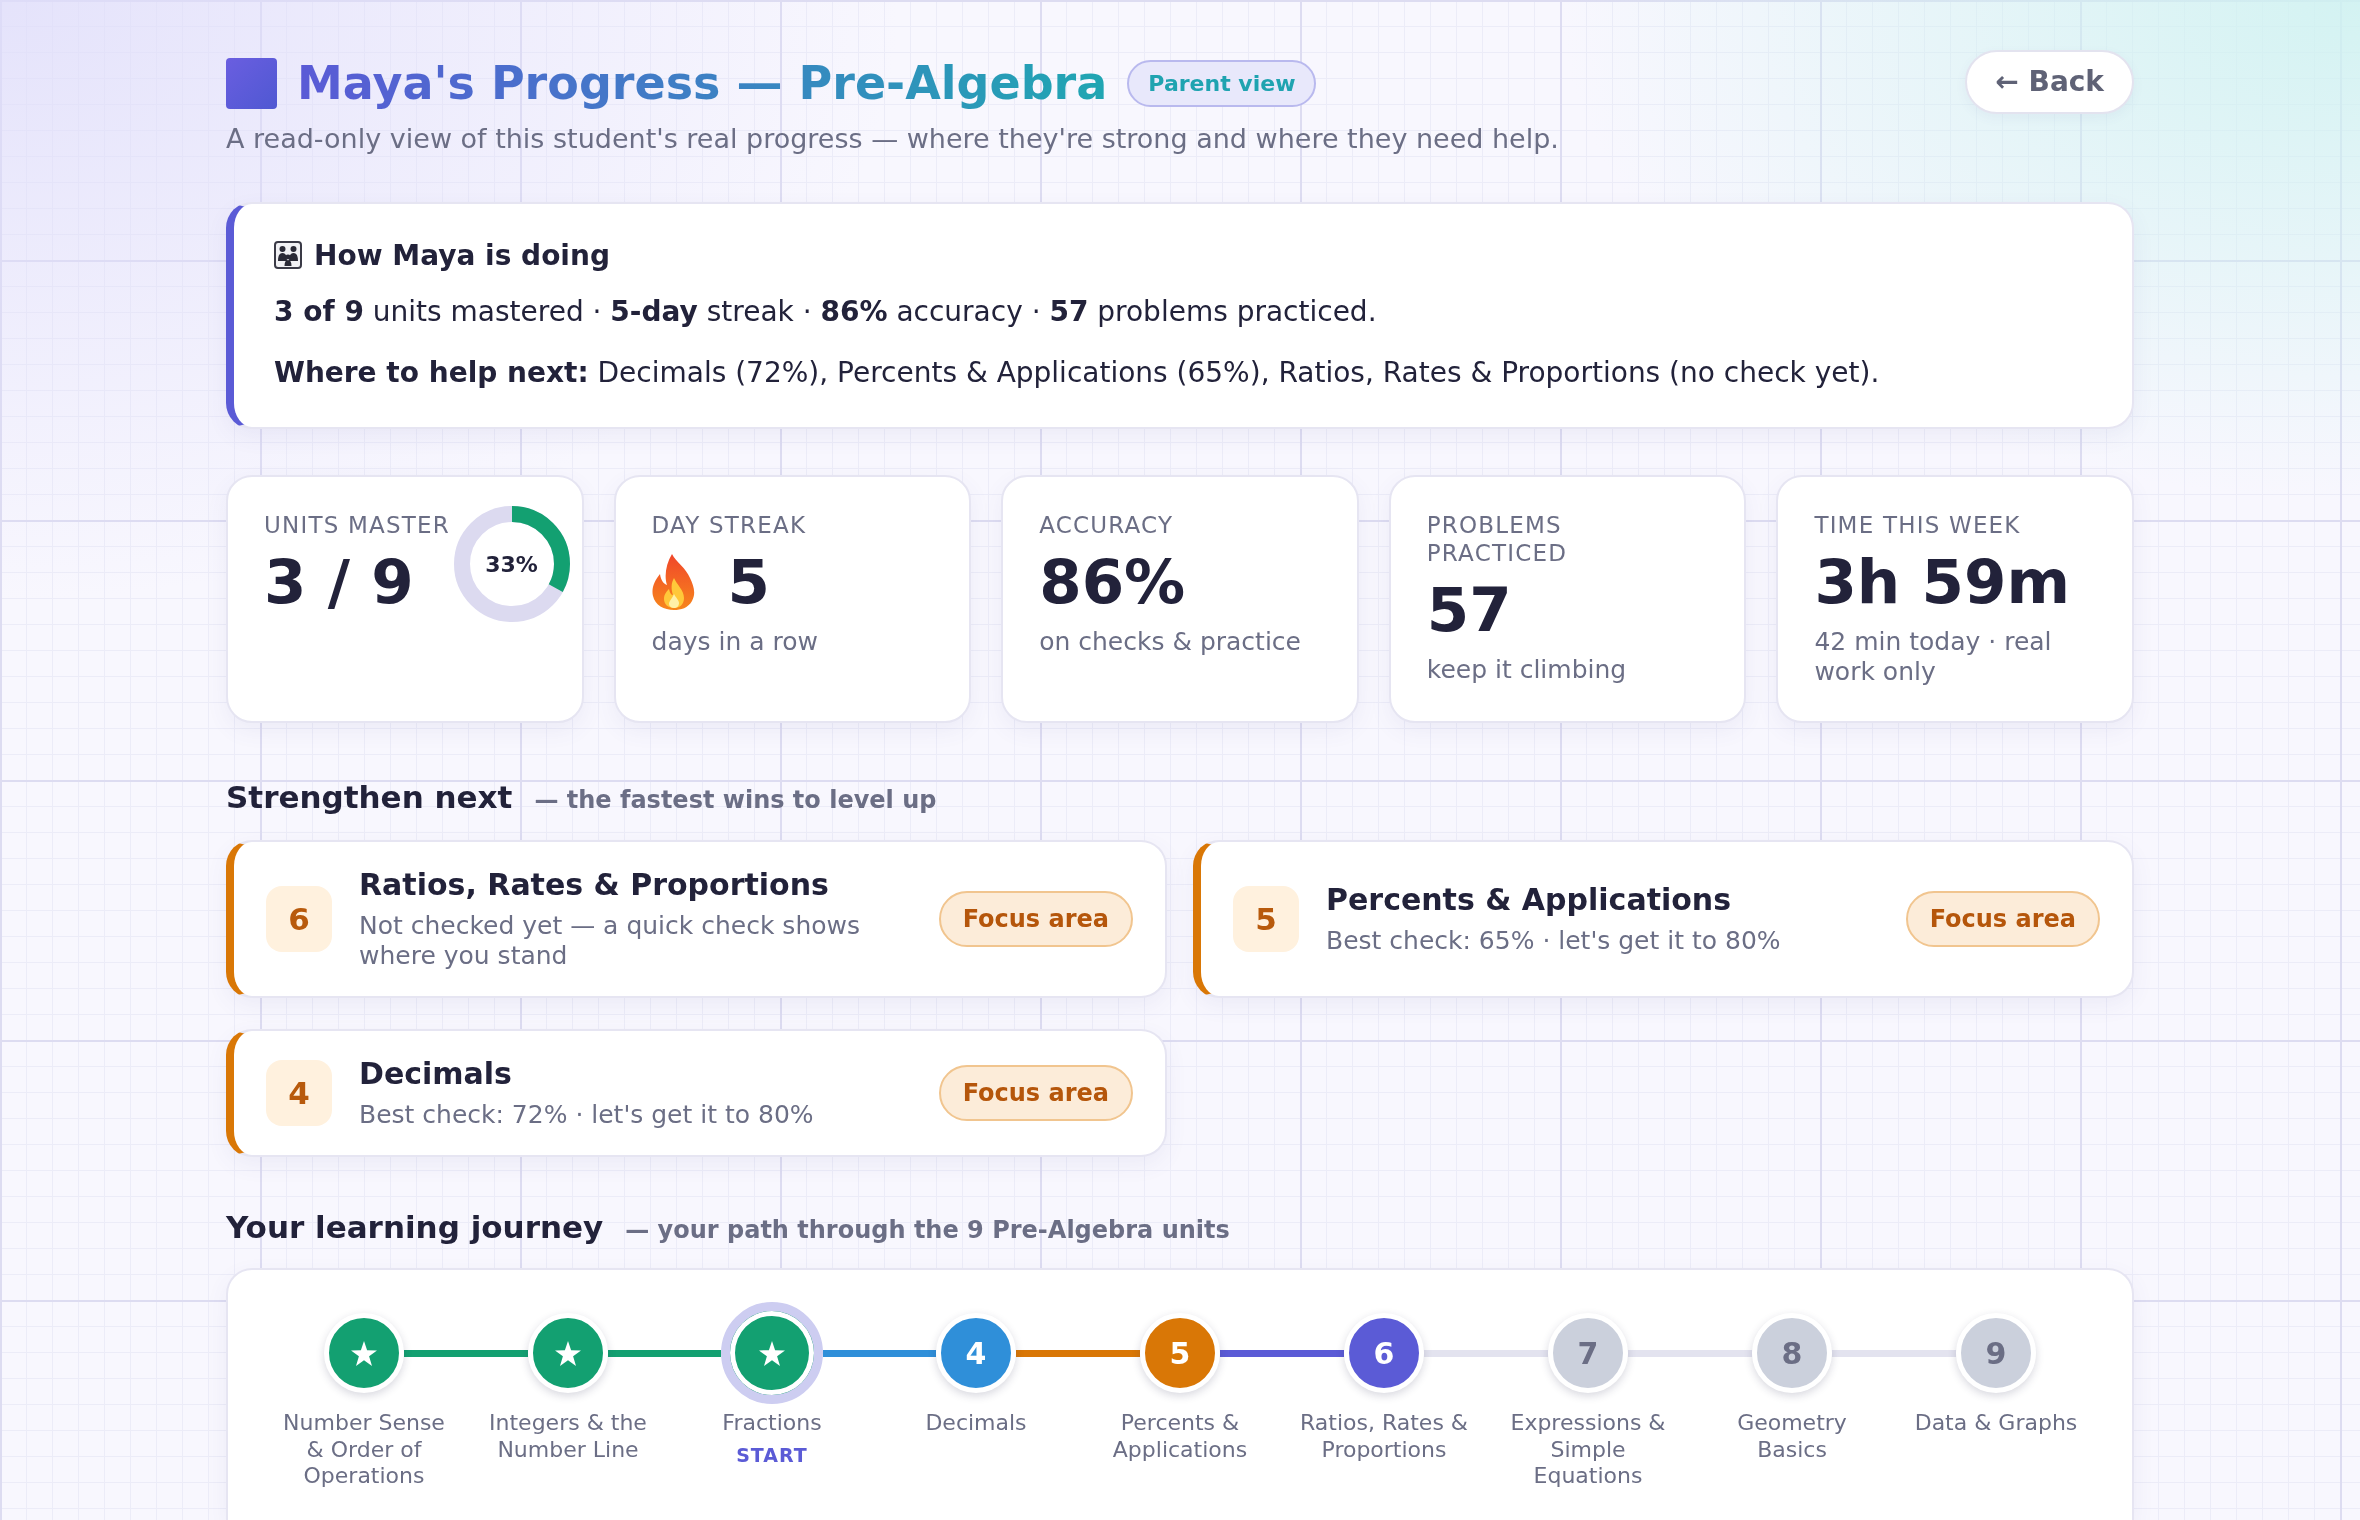 Image resolution: width=2360 pixels, height=1520 pixels. What do you see at coordinates (1384, 1437) in the screenshot?
I see `unit-name: Ratios, Rates & Proportions` at bounding box center [1384, 1437].